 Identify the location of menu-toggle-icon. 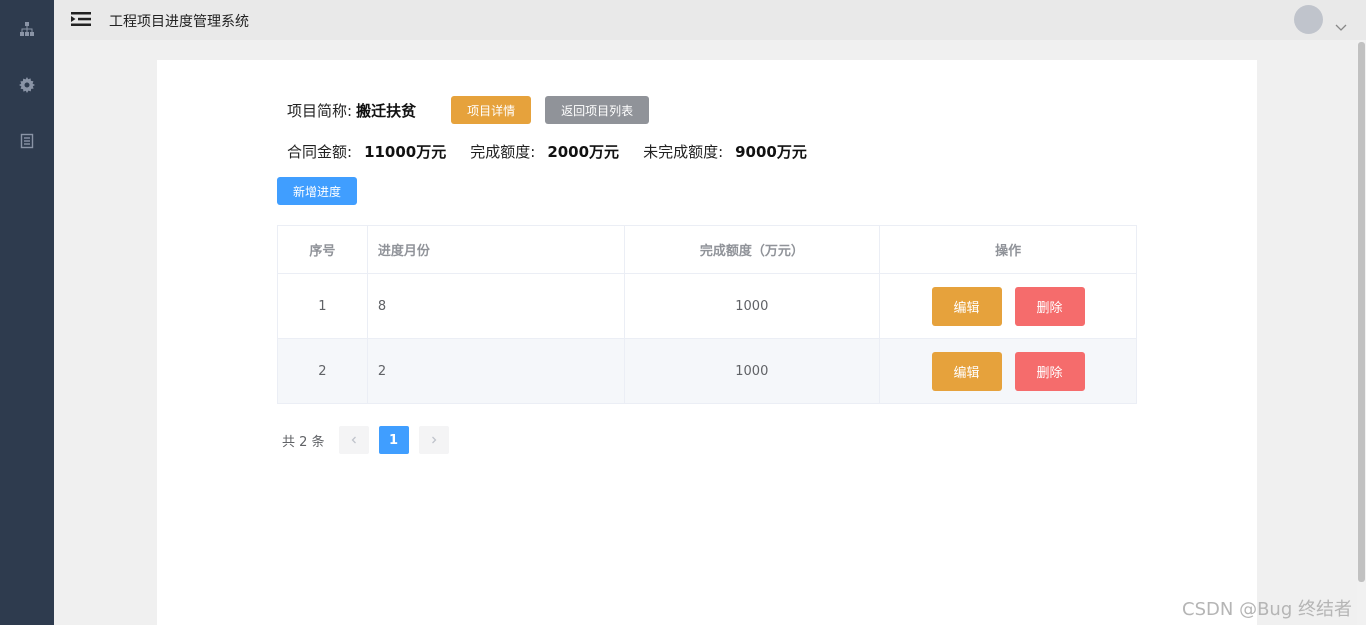
(81, 19).